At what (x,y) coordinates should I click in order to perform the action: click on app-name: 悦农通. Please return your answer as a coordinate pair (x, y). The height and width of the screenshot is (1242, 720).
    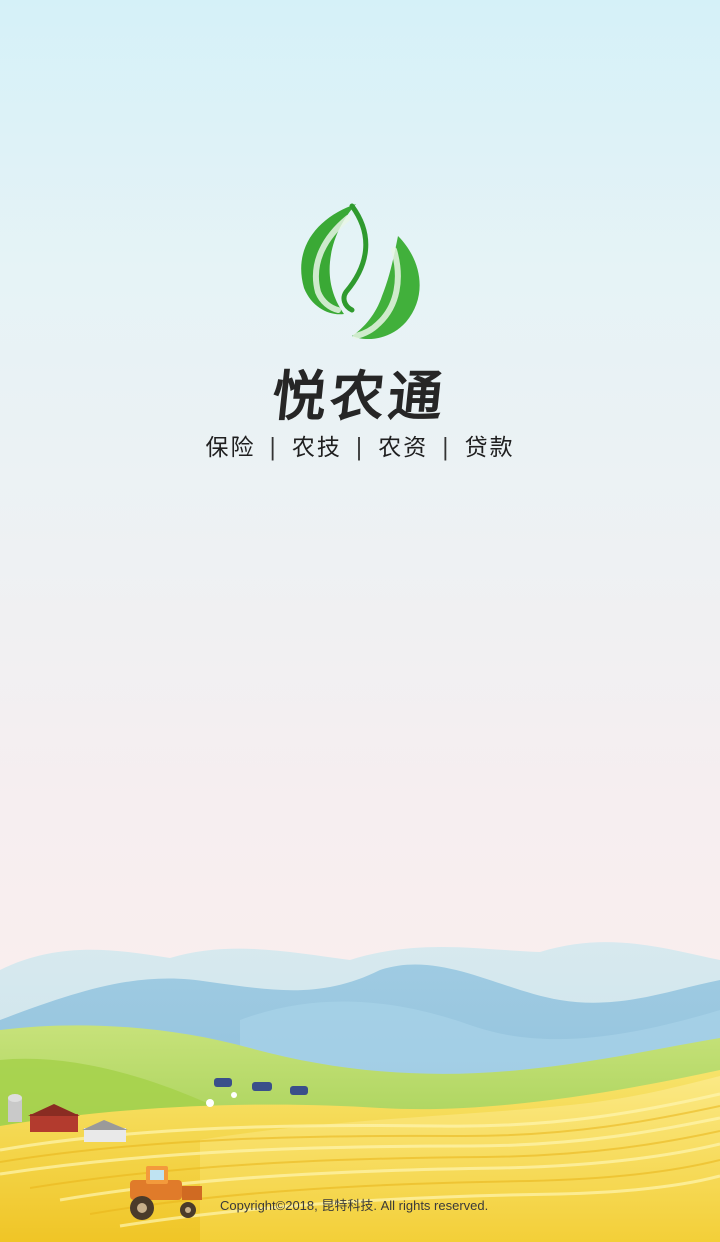
    Looking at the image, I should click on (359, 396).